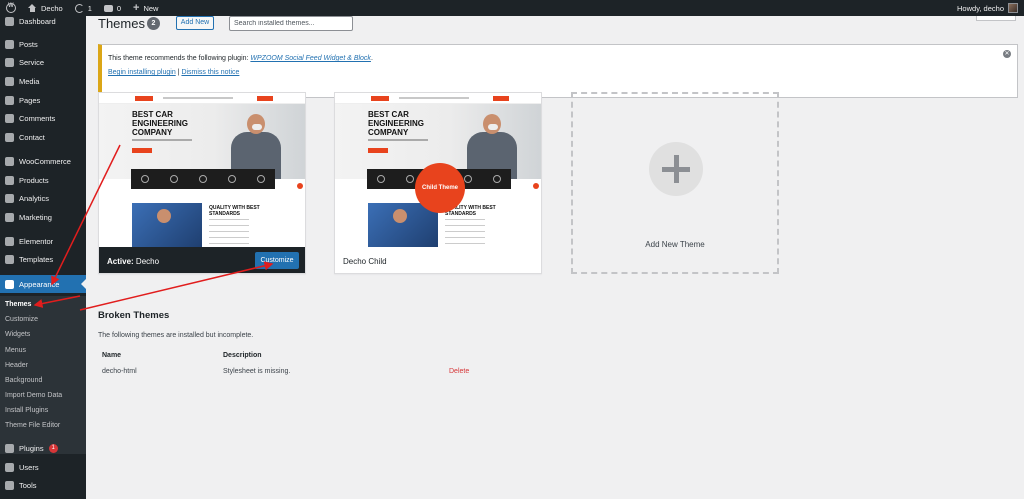 This screenshot has width=1024, height=499. Describe the element at coordinates (28, 44) in the screenshot. I see `menu-label: Posts` at that location.